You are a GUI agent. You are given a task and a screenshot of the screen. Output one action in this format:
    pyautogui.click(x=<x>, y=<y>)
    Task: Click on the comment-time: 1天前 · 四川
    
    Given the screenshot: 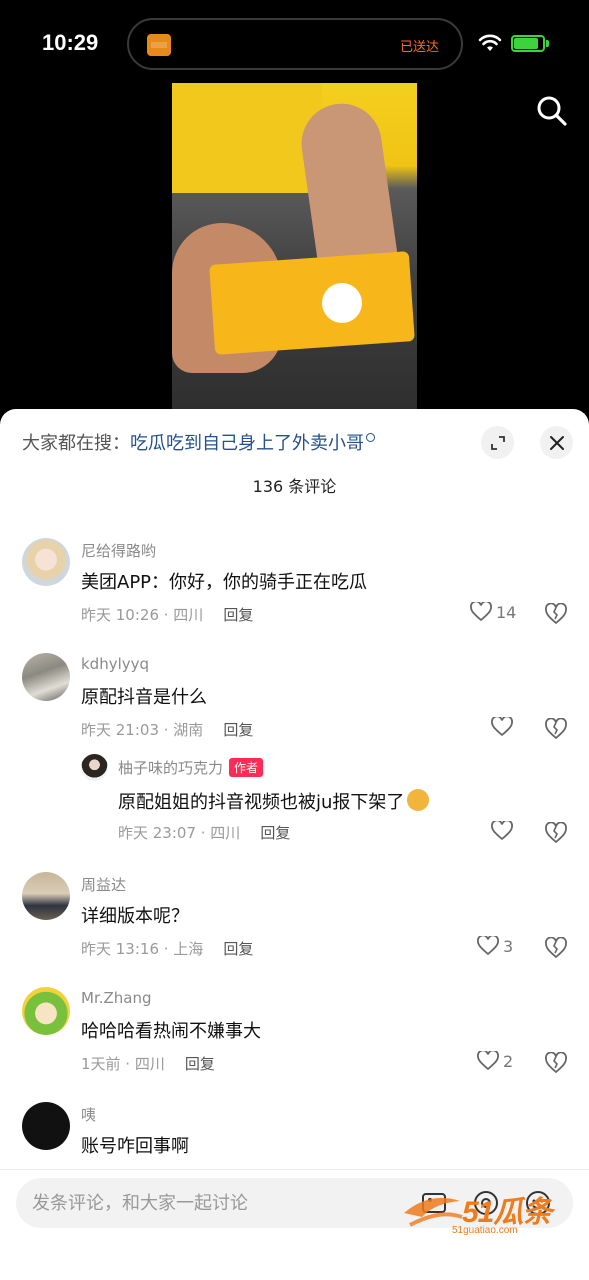 What is the action you would take?
    pyautogui.click(x=123, y=1064)
    